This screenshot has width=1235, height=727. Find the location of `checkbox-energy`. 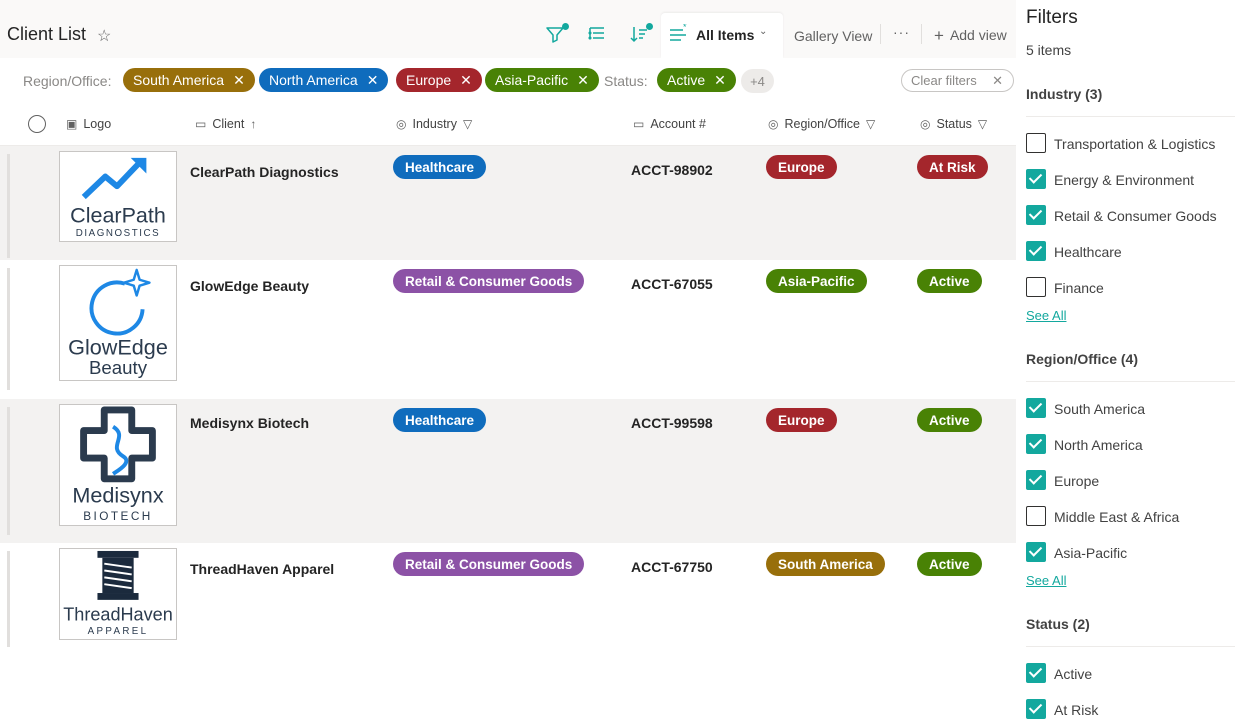

checkbox-energy is located at coordinates (1036, 179).